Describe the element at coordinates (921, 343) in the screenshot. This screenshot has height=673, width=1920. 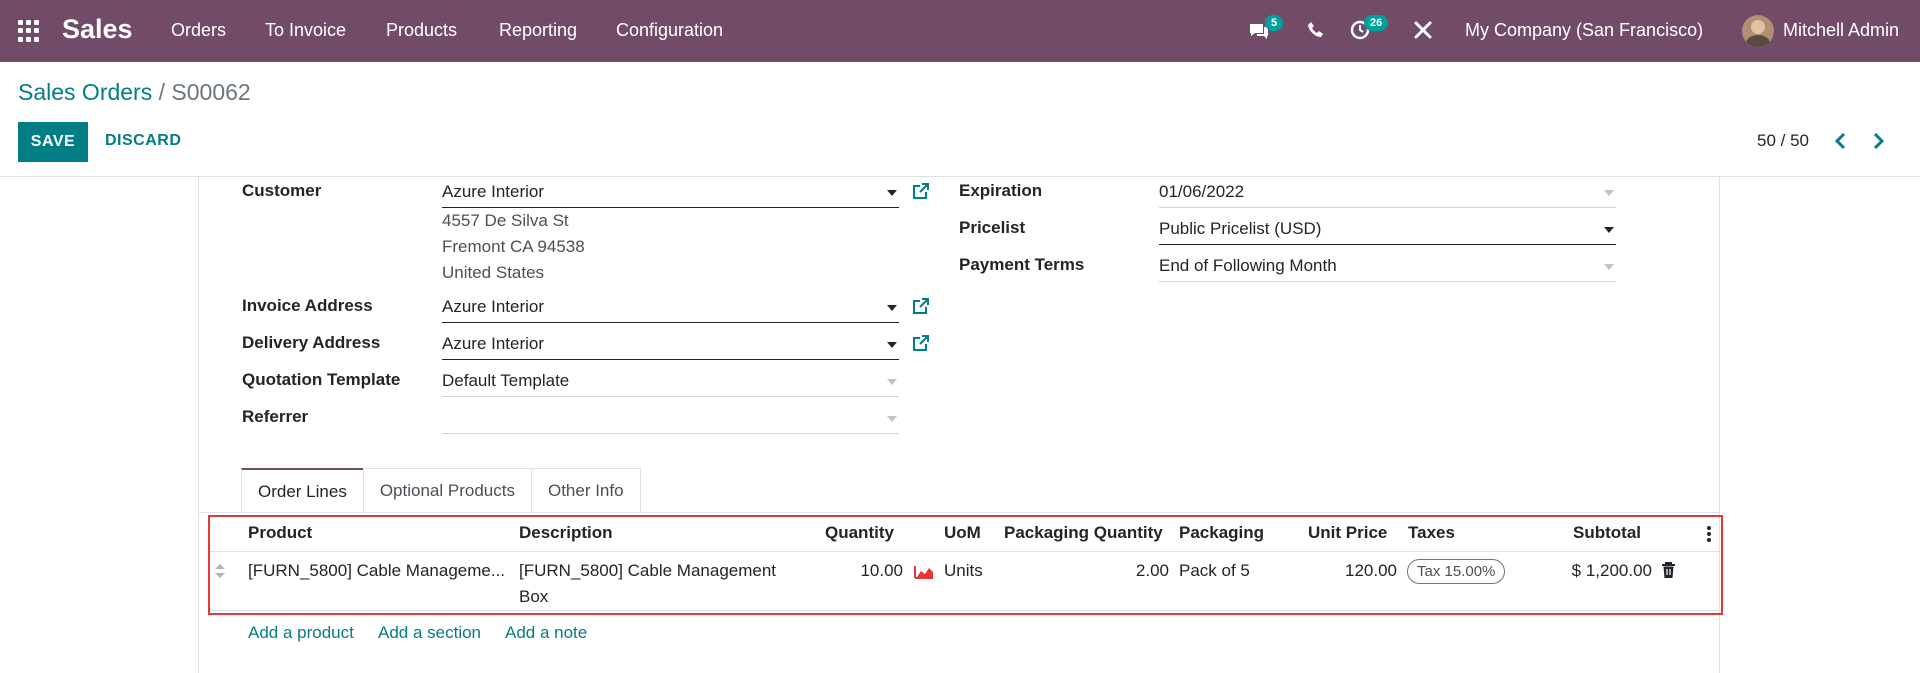
I see `delivery-external-link-icon` at that location.